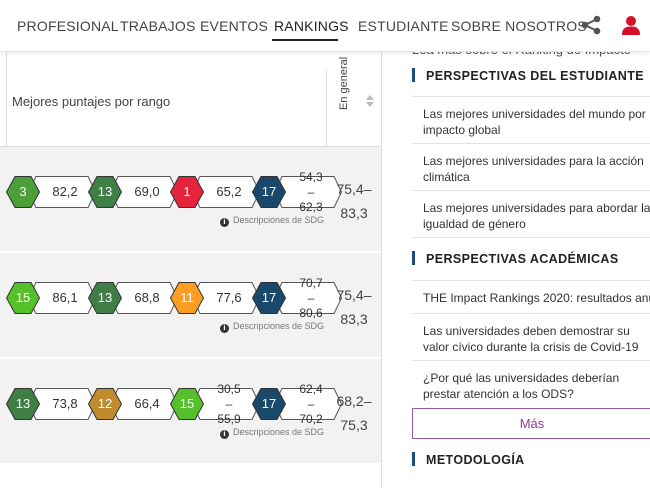  Describe the element at coordinates (91, 101) in the screenshot. I see `column-header-top-scores: Mejores puntajes por rango` at that location.